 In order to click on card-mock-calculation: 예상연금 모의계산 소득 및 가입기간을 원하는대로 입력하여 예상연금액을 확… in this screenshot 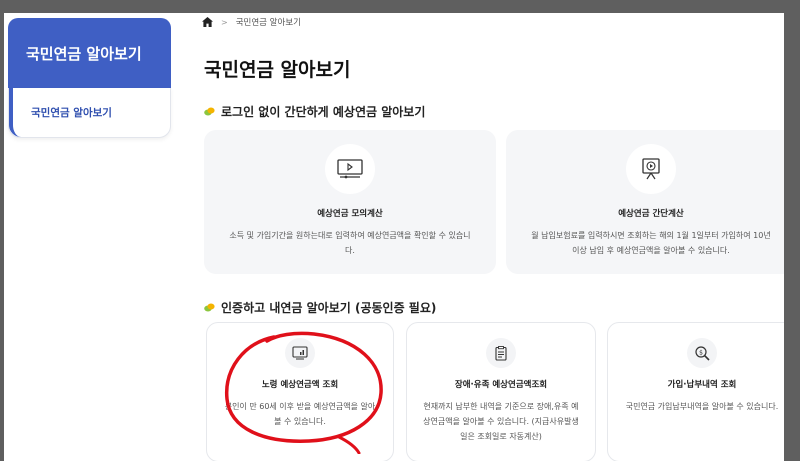, I will do `click(350, 202)`.